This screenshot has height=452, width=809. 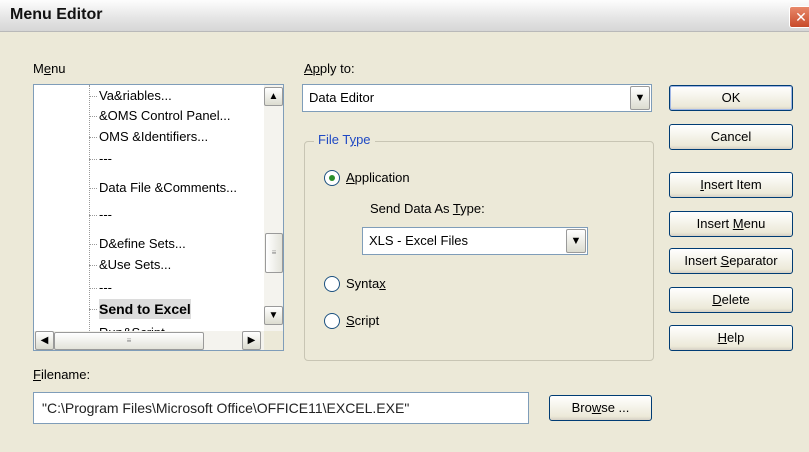 I want to click on script-radio, so click(x=332, y=321).